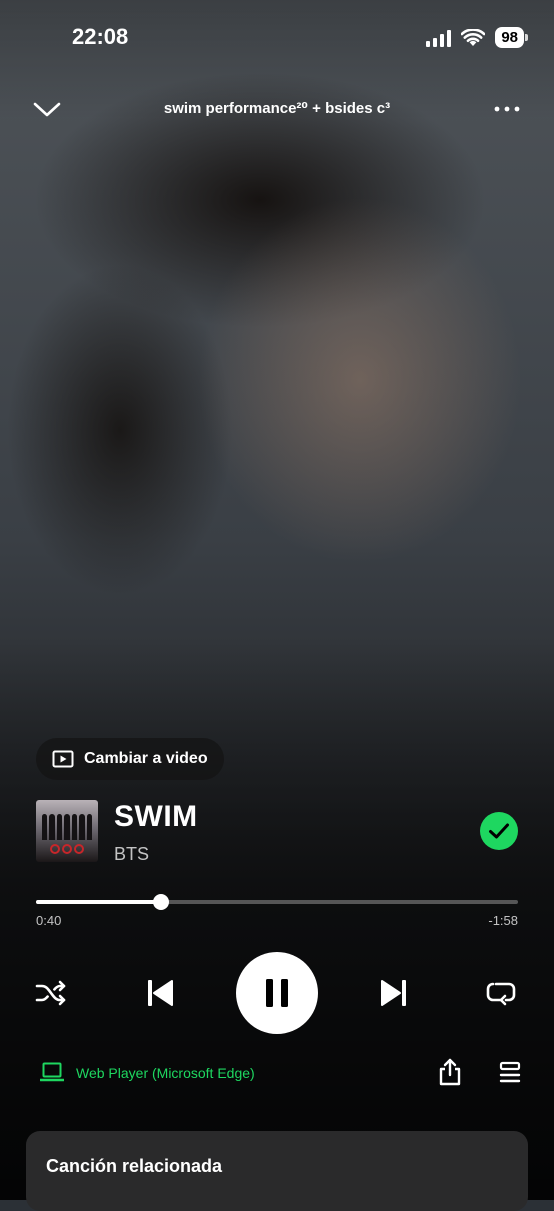 The height and width of the screenshot is (1211, 554). What do you see at coordinates (99, 902) in the screenshot?
I see `progress-fill` at bounding box center [99, 902].